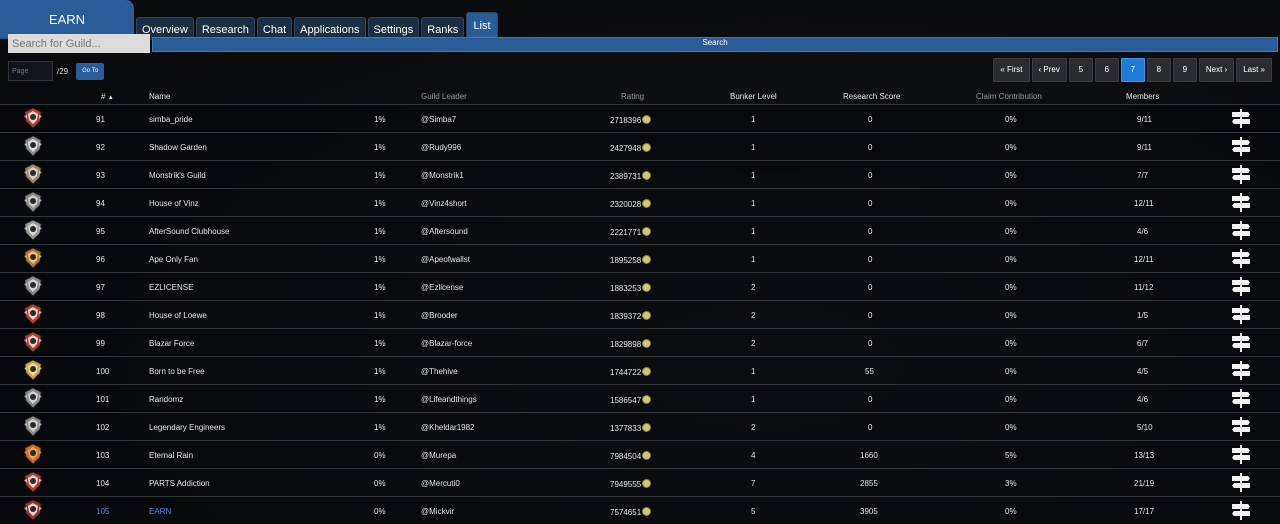  What do you see at coordinates (1011, 455) in the screenshot?
I see `claim-contribution: 5%` at bounding box center [1011, 455].